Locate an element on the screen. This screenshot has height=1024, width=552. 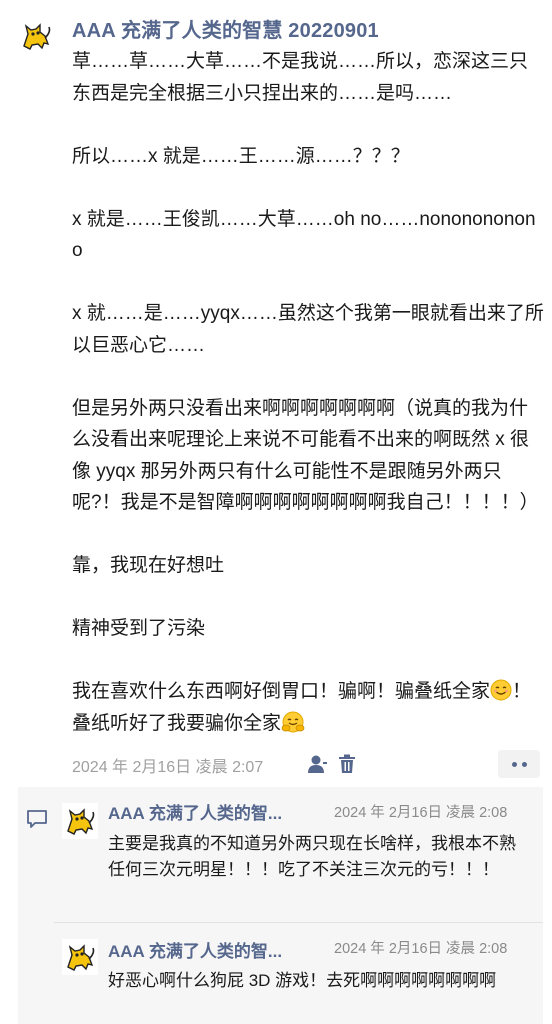
smile-emoji-icon is located at coordinates (501, 690).